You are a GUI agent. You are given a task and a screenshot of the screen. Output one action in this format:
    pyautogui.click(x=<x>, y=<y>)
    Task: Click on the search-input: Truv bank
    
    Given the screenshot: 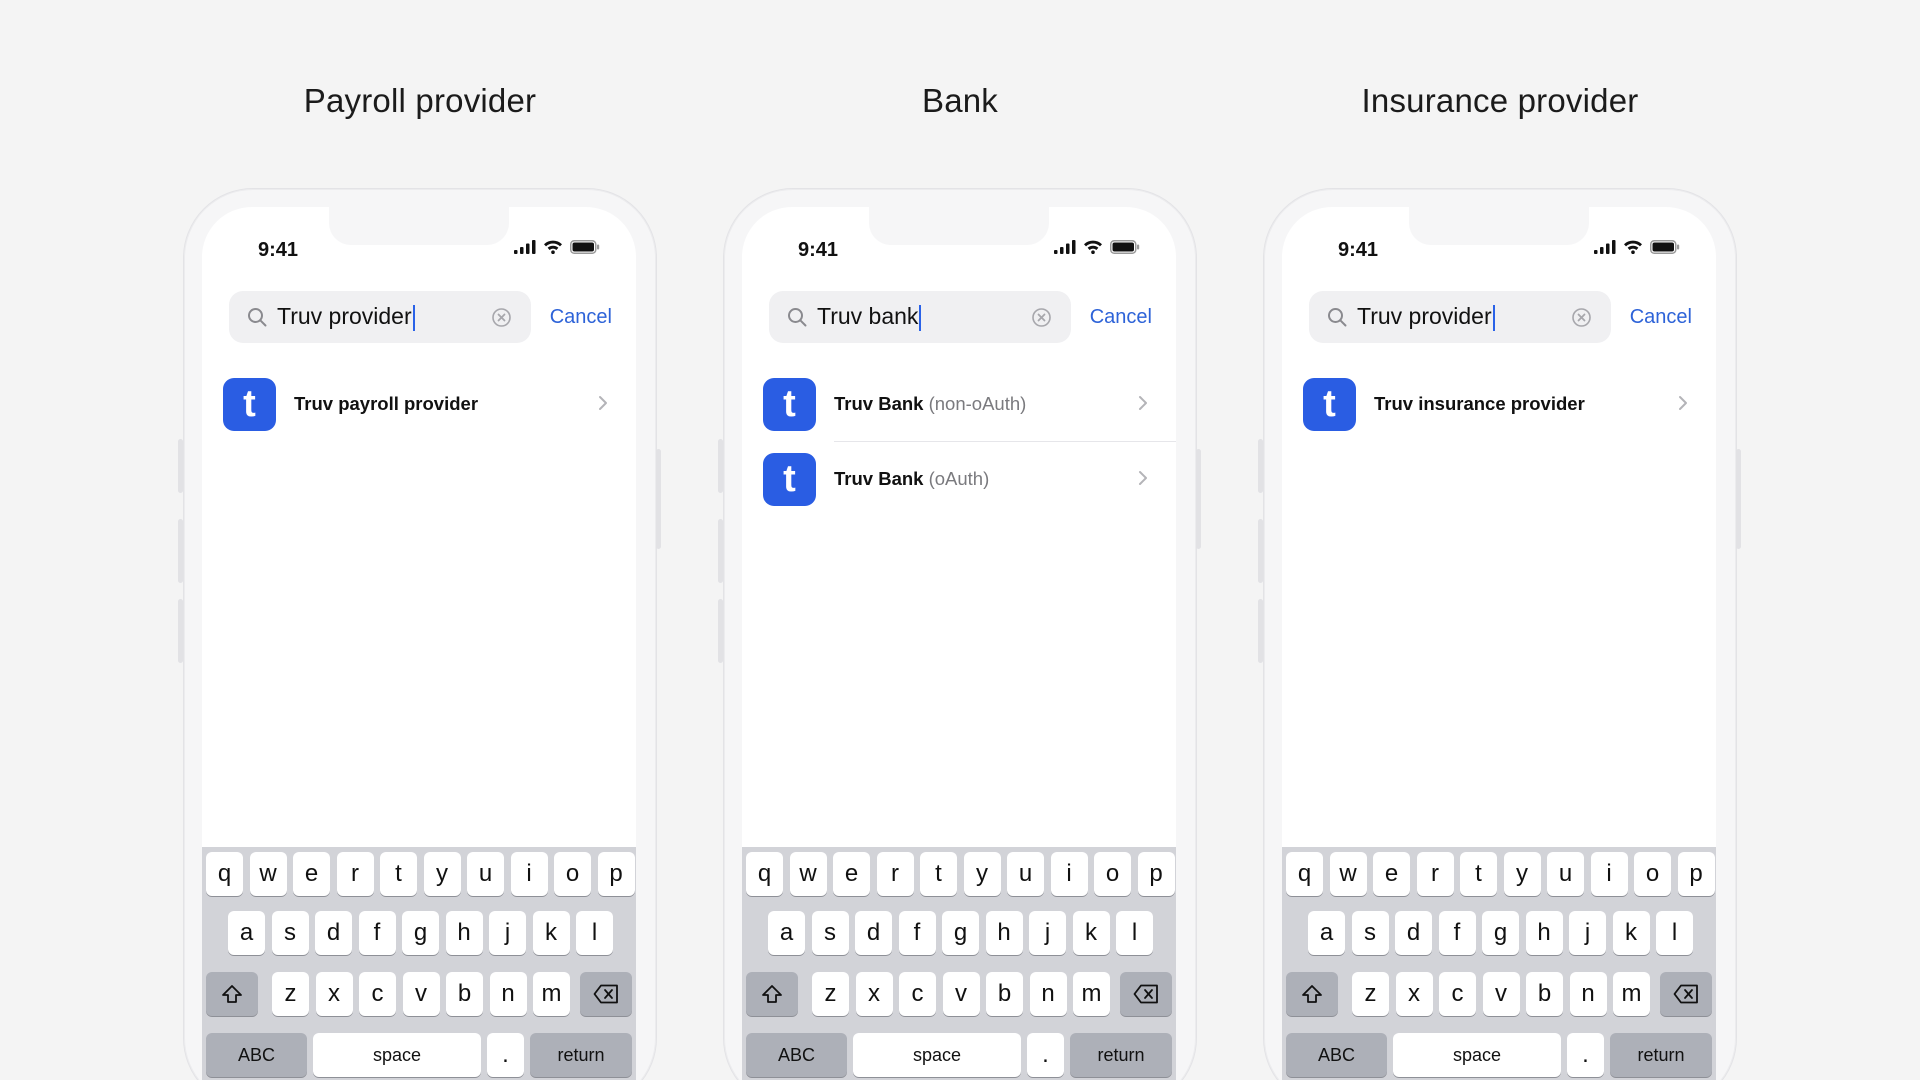 What is the action you would take?
    pyautogui.click(x=920, y=317)
    